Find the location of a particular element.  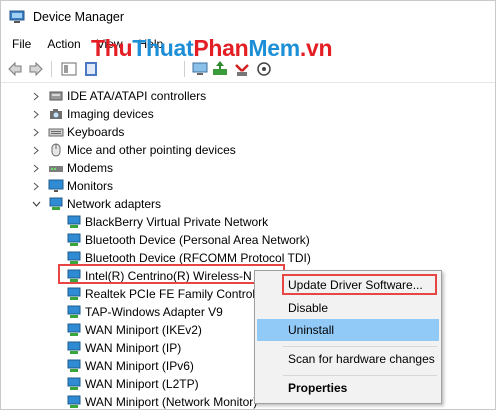

device-label: Realtek PCIe FE Family Controller is located at coordinates (177, 294).